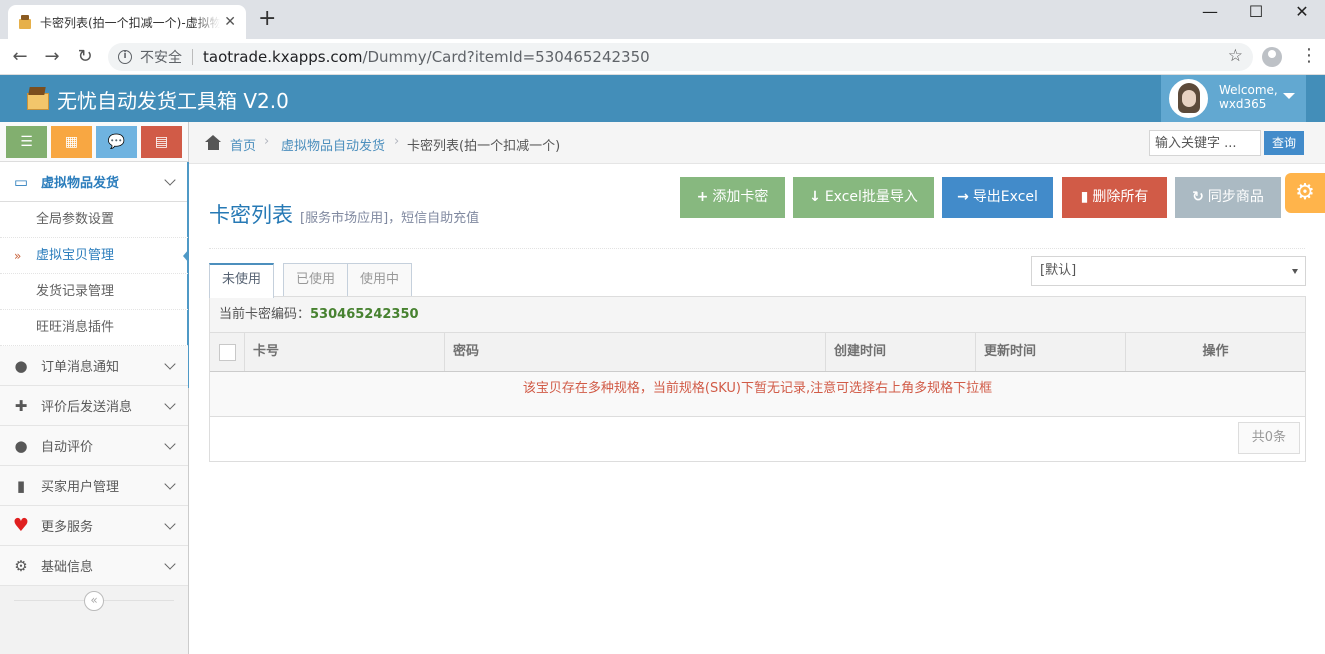 The width and height of the screenshot is (1325, 654). Describe the element at coordinates (20, 57) in the screenshot. I see `back-icon: ←` at that location.